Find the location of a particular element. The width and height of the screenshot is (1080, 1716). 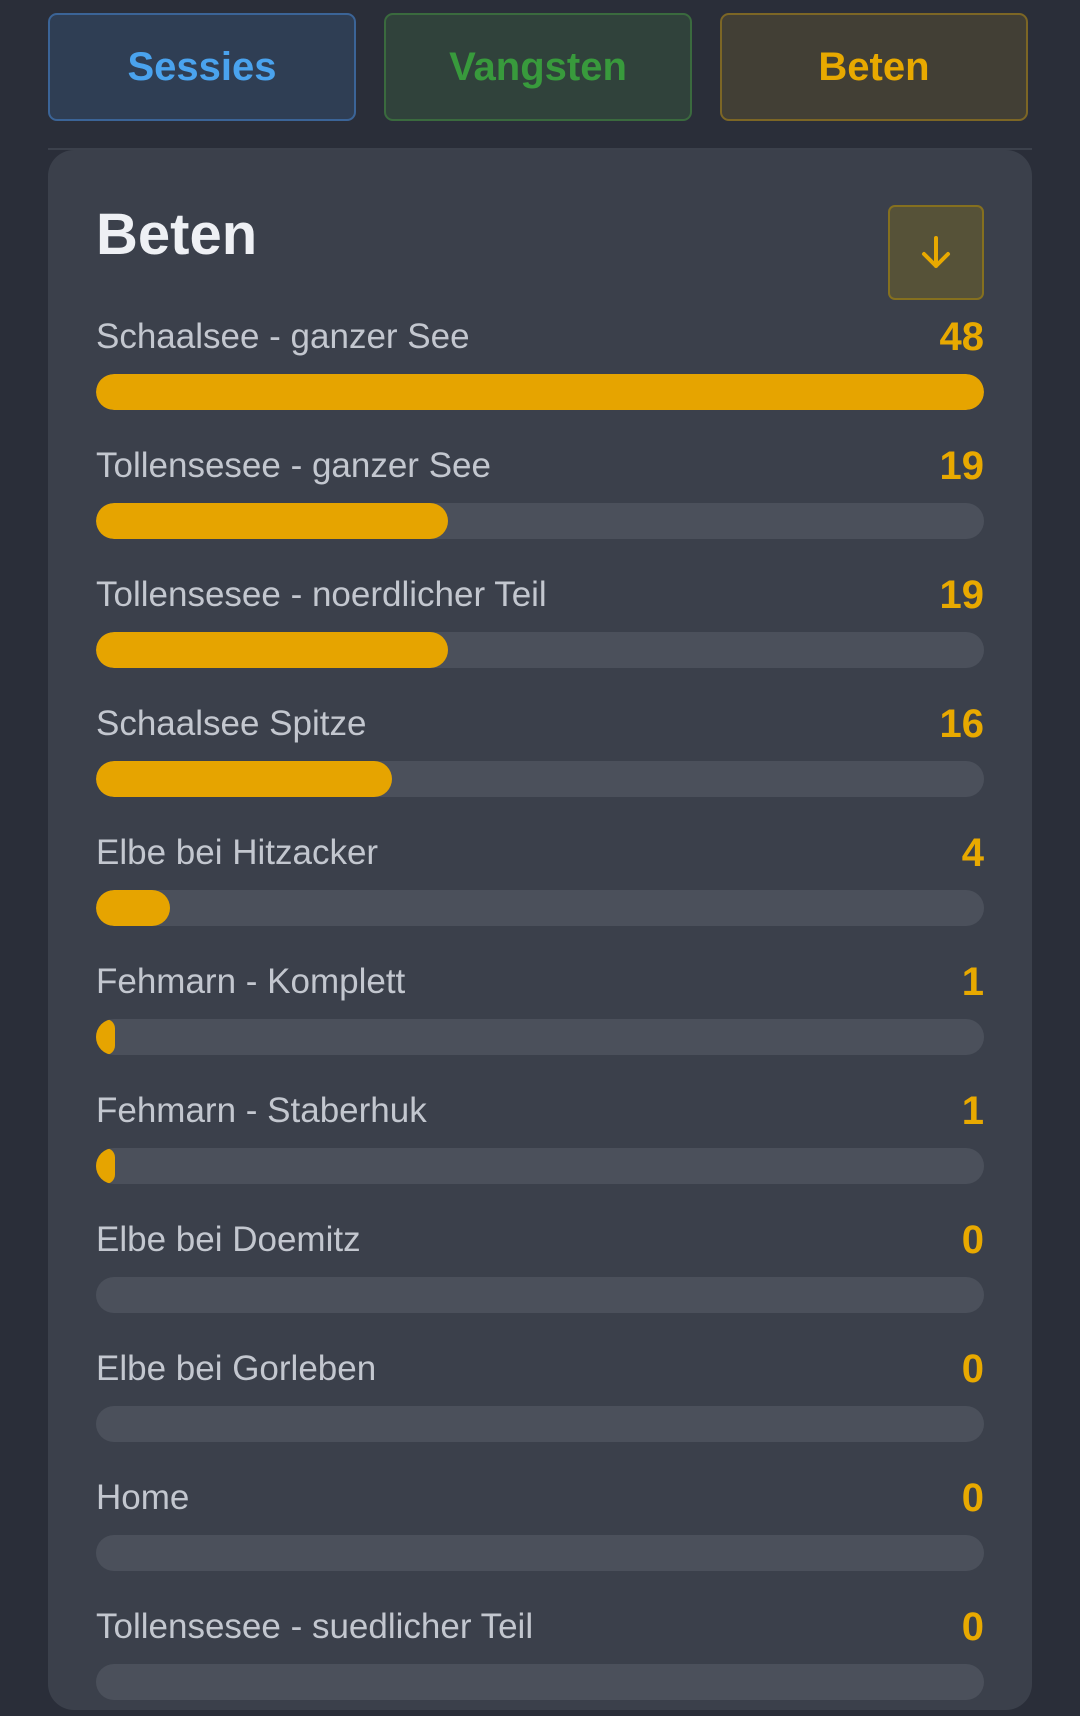

arrow-down-icon is located at coordinates (936, 251).